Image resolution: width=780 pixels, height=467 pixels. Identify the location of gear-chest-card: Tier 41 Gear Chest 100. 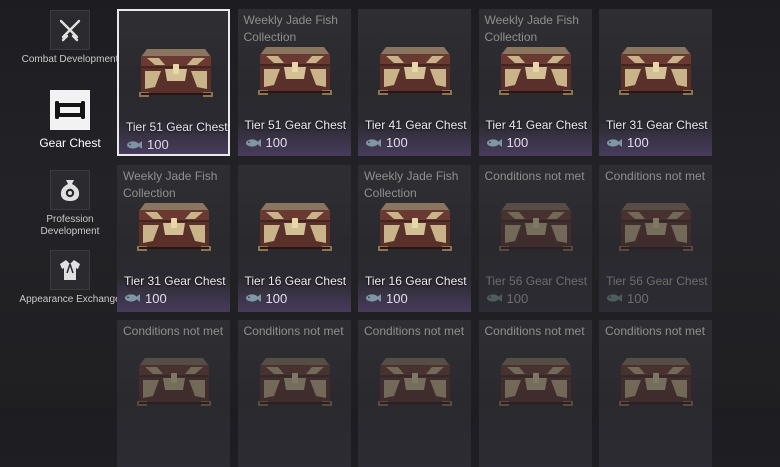
(414, 82).